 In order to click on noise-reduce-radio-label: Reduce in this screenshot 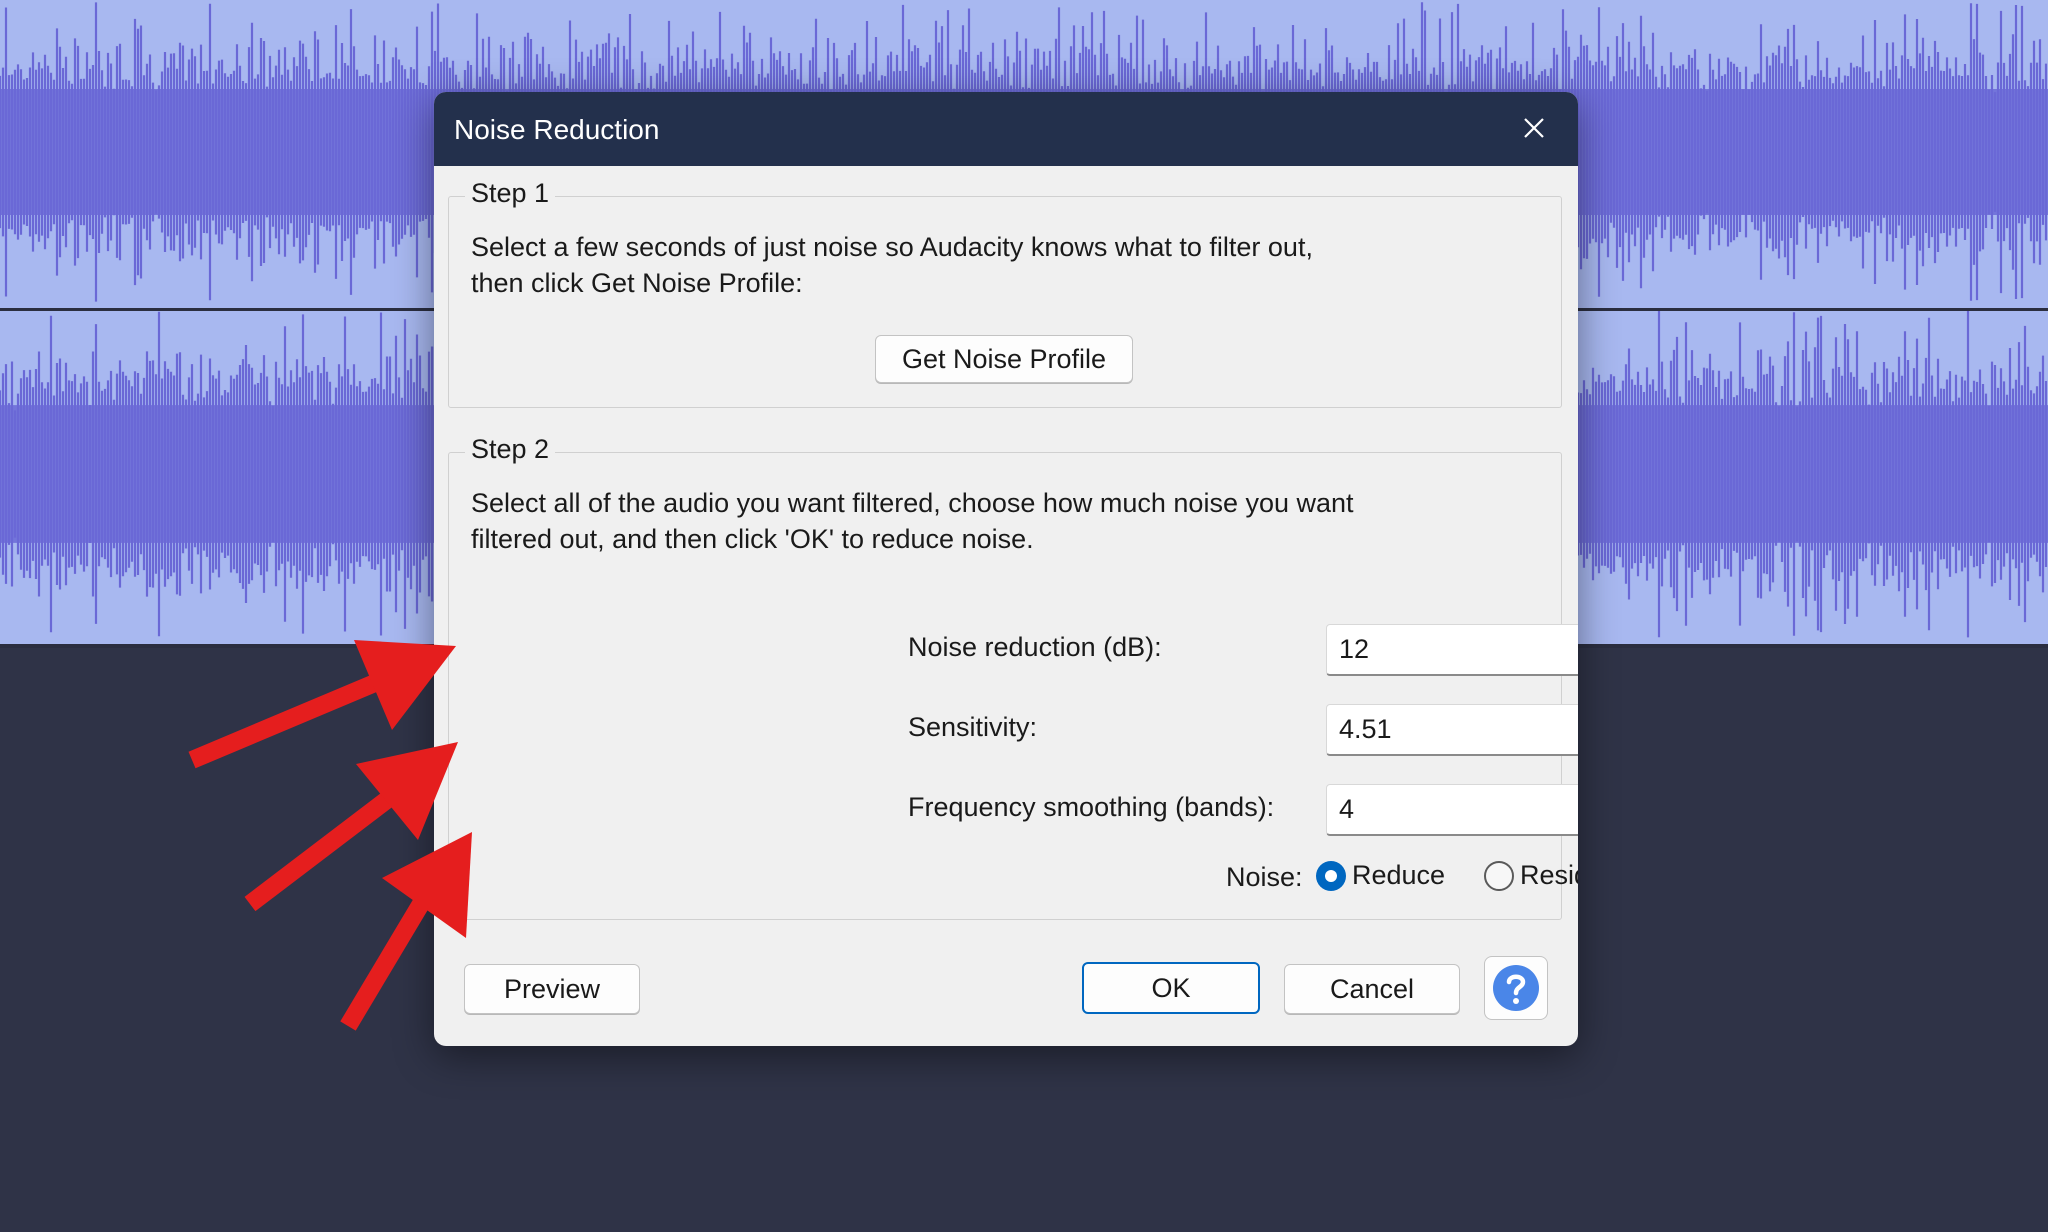, I will do `click(1399, 875)`.